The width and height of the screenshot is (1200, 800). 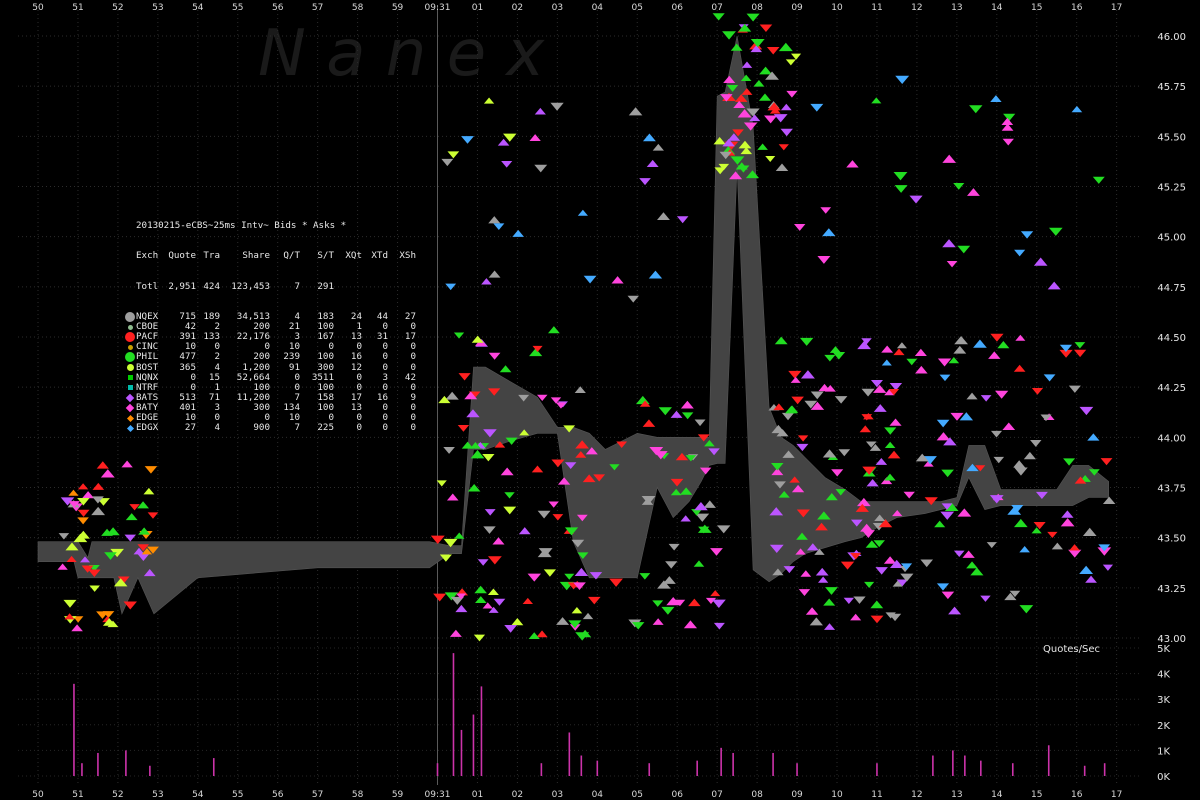 What do you see at coordinates (211, 256) in the screenshot?
I see `legend-column-header: Tra` at bounding box center [211, 256].